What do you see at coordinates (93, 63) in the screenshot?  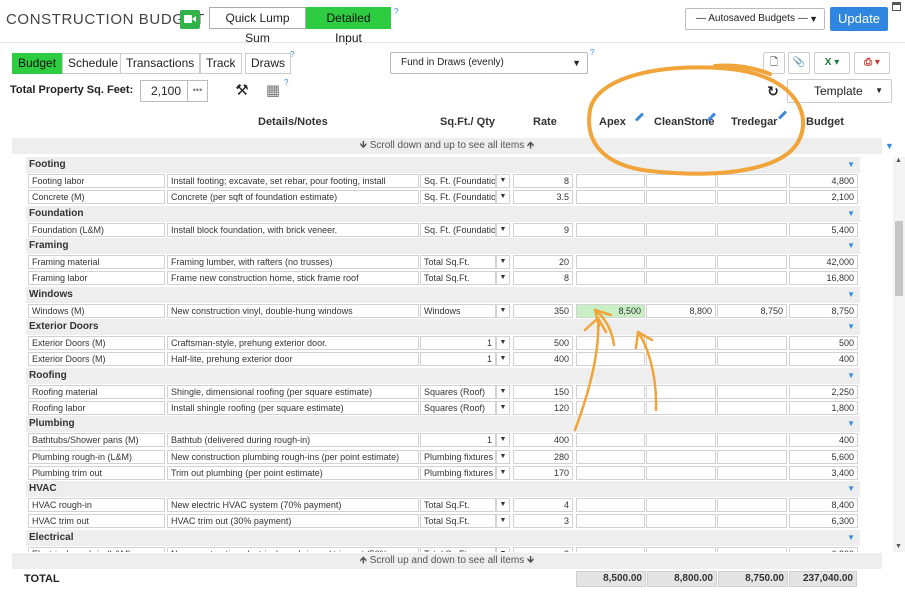 I see `tab-schedule: Schedule` at bounding box center [93, 63].